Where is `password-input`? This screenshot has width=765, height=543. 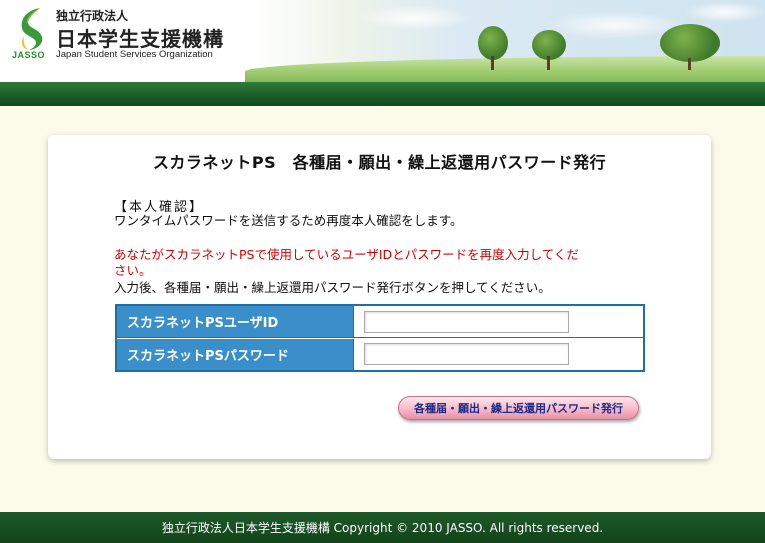
password-input is located at coordinates (466, 354).